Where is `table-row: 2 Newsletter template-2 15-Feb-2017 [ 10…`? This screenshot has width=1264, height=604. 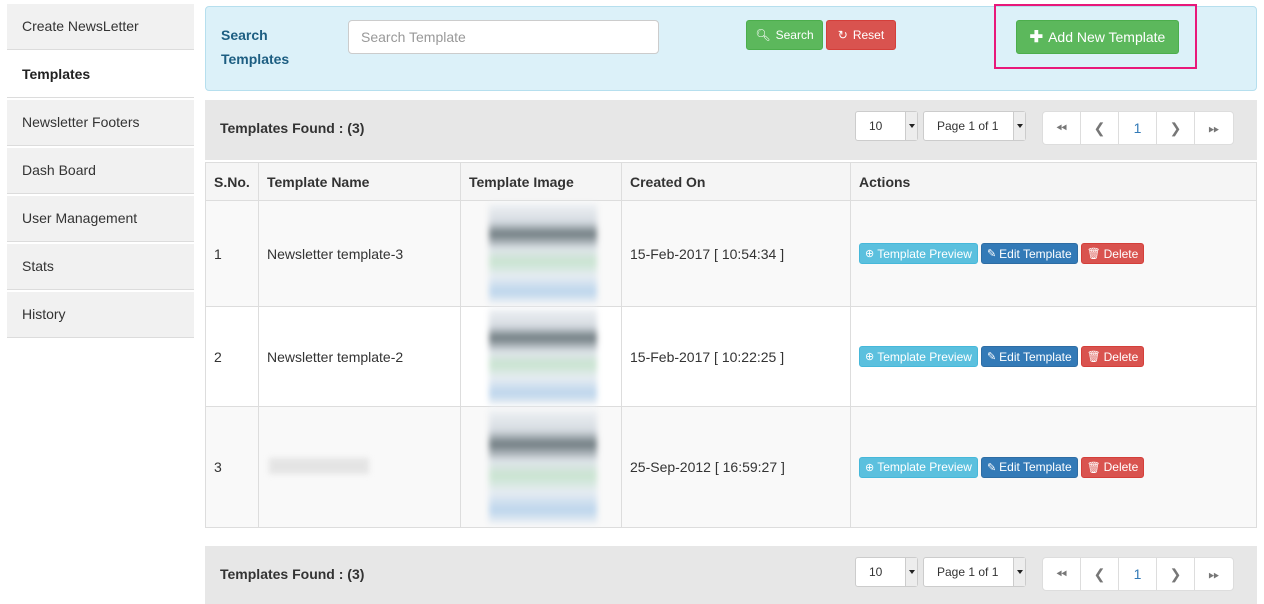 table-row: 2 Newsletter template-2 15-Feb-2017 [ 10… is located at coordinates (731, 356).